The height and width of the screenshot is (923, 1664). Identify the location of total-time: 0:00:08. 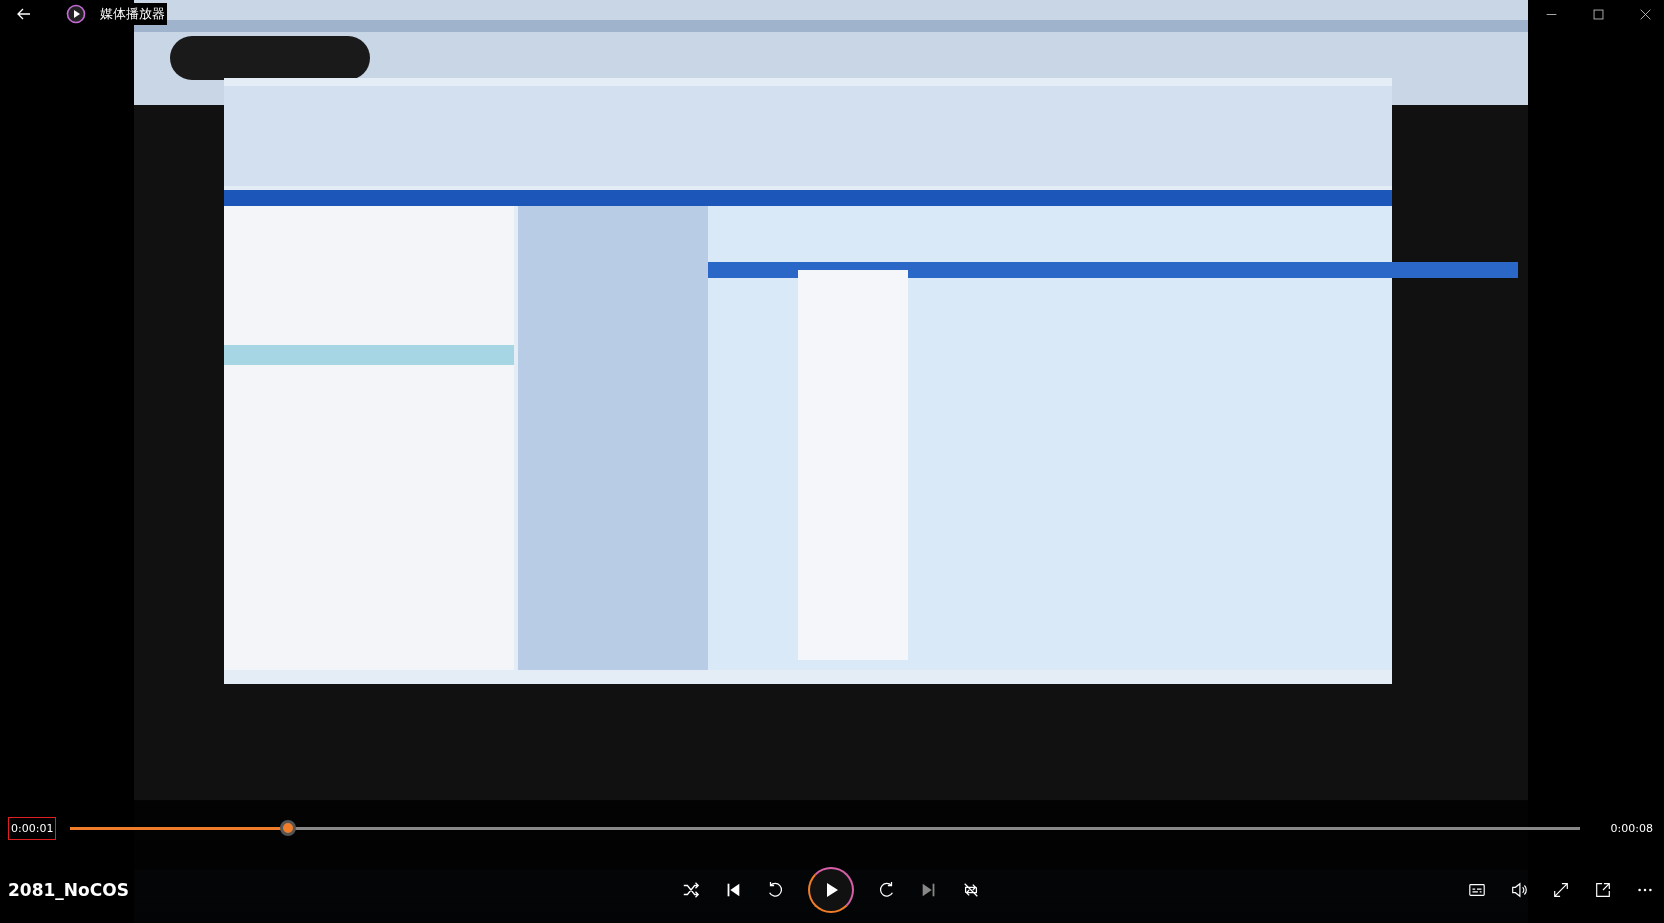
(1631, 828).